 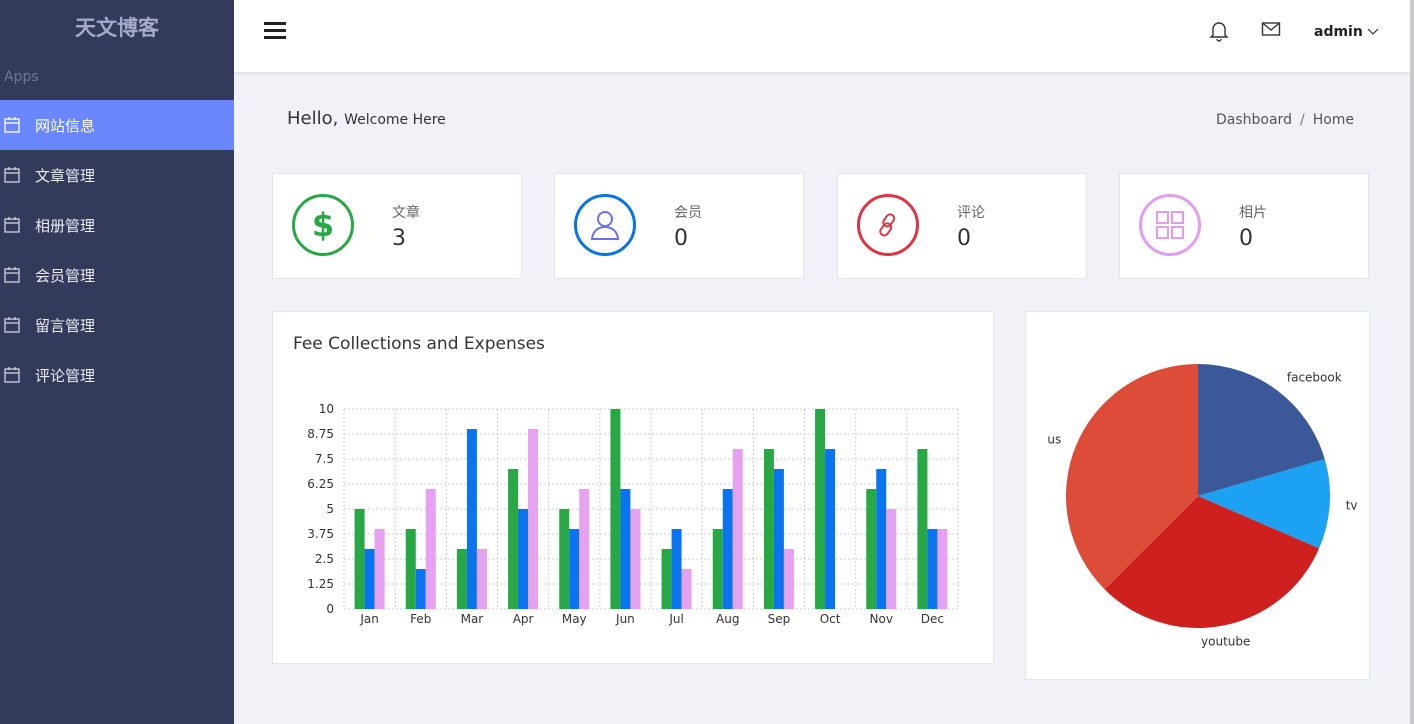 I want to click on page-scrollbar, so click(x=1412, y=362).